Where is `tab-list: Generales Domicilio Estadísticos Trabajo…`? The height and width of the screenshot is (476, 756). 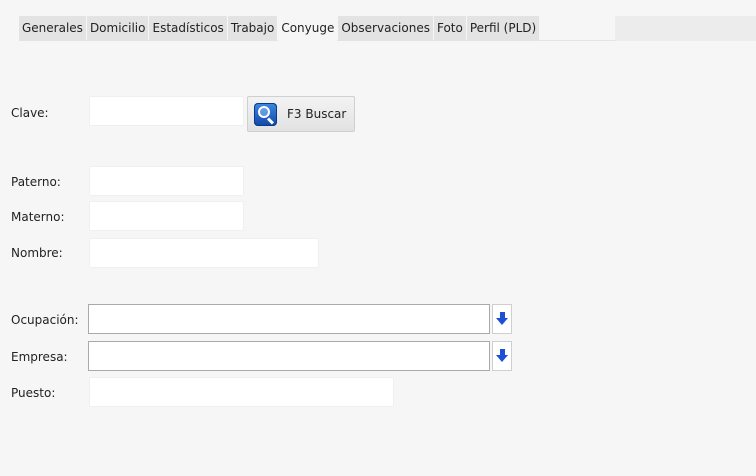 tab-list: Generales Domicilio Estadísticos Trabajo… is located at coordinates (387, 28).